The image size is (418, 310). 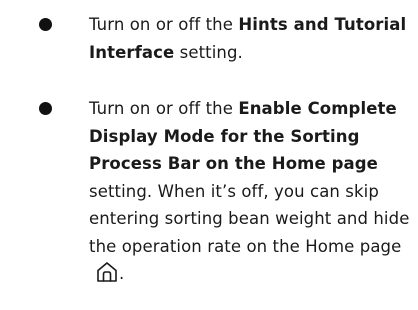 I want to click on item-end: ., so click(x=122, y=273).